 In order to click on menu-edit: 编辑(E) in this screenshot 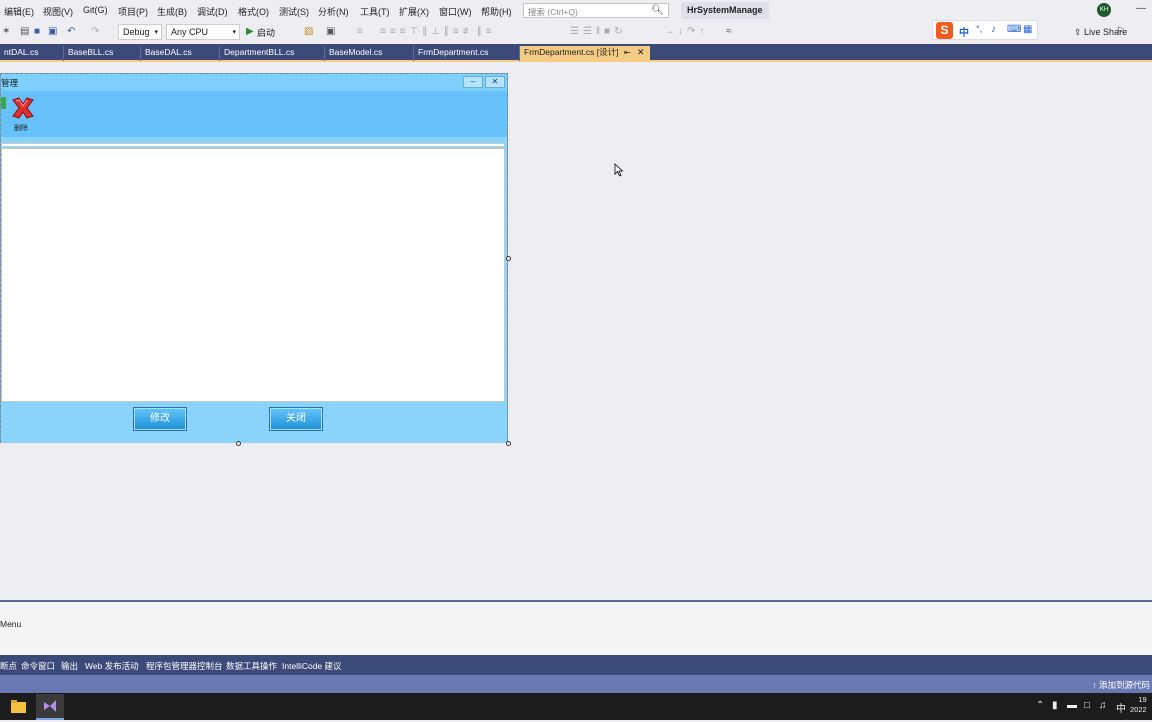, I will do `click(19, 11)`.